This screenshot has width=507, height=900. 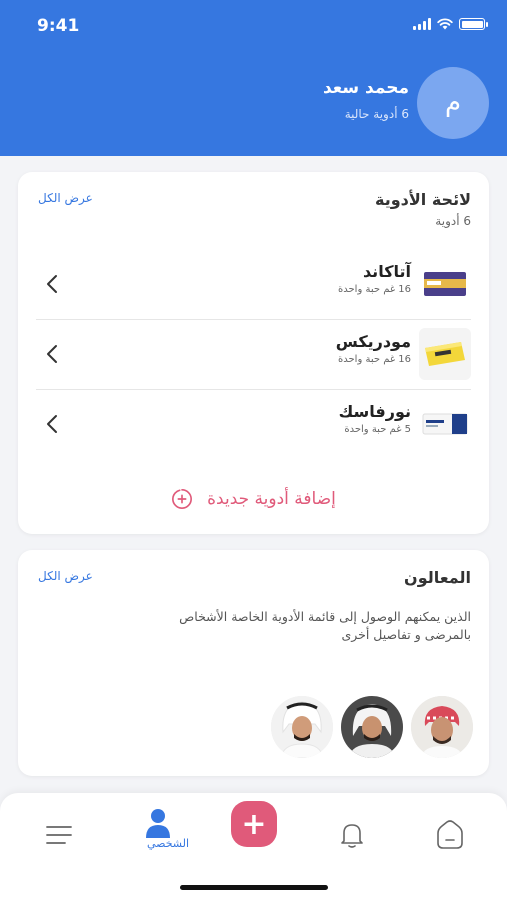 What do you see at coordinates (182, 499) in the screenshot?
I see `add-circle-icon` at bounding box center [182, 499].